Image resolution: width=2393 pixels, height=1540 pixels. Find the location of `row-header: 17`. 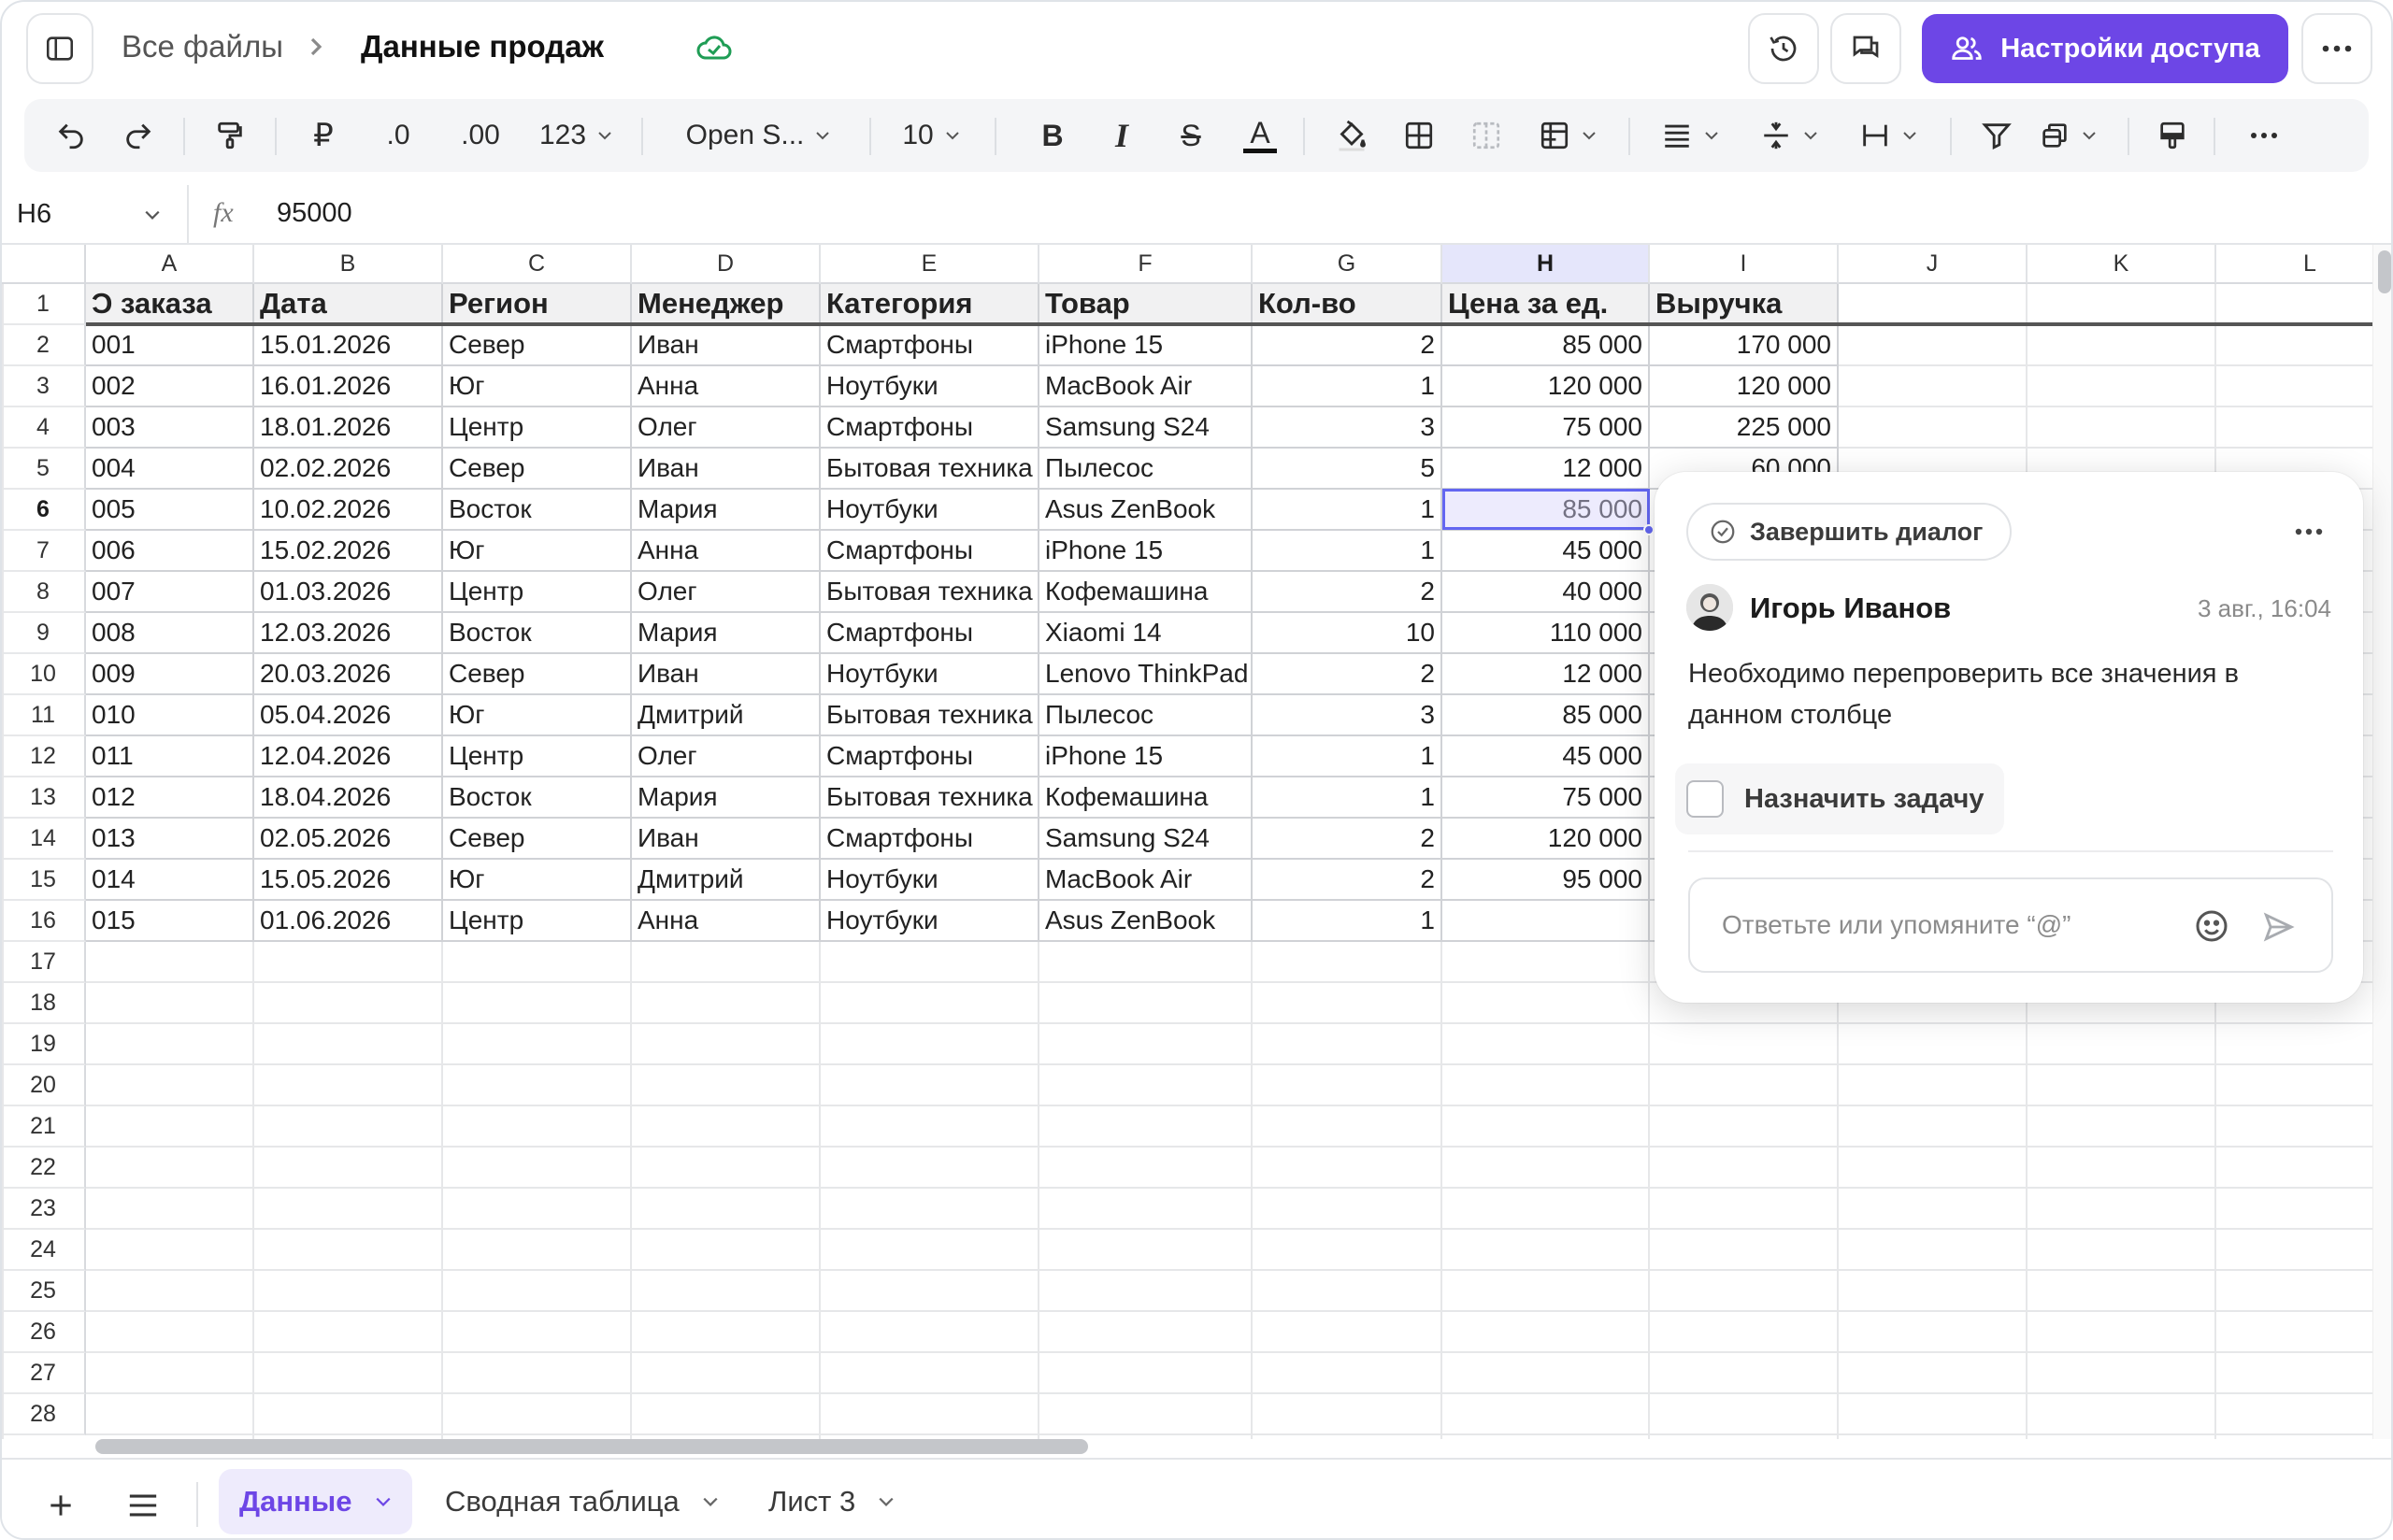

row-header: 17 is located at coordinates (44, 962).